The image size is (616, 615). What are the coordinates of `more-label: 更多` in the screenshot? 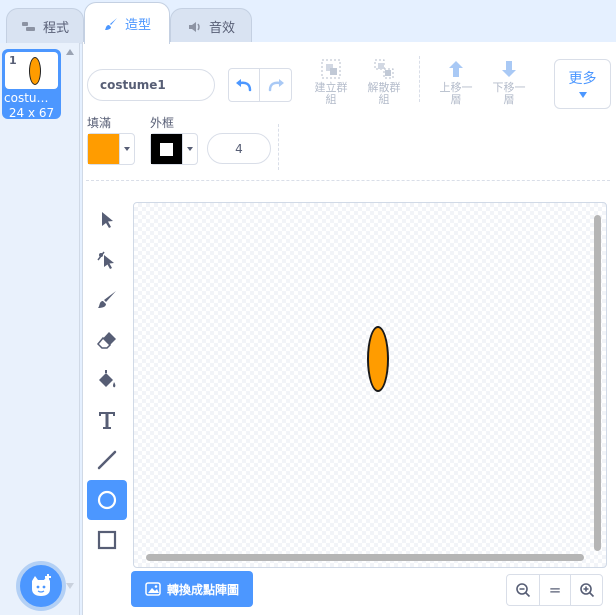 It's located at (582, 79).